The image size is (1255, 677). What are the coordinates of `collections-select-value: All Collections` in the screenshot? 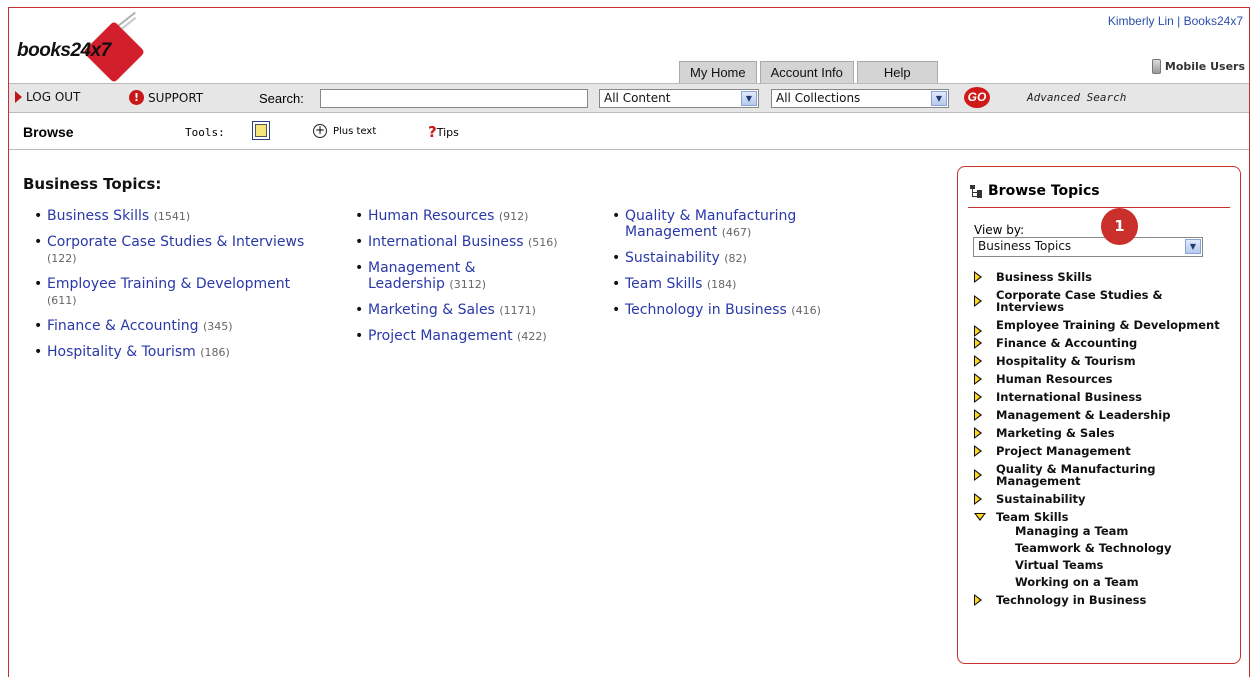 It's located at (818, 98).